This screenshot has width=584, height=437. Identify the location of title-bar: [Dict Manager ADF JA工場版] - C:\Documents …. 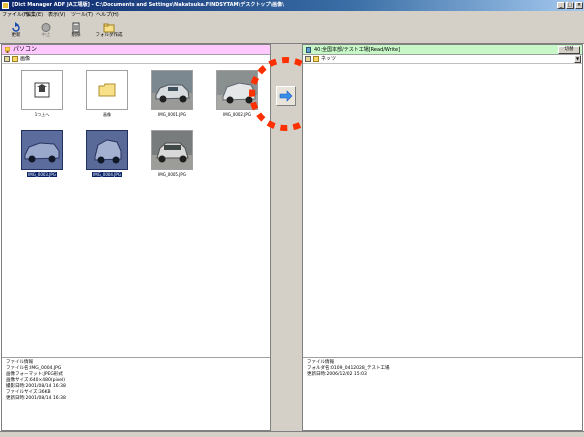
(292, 5).